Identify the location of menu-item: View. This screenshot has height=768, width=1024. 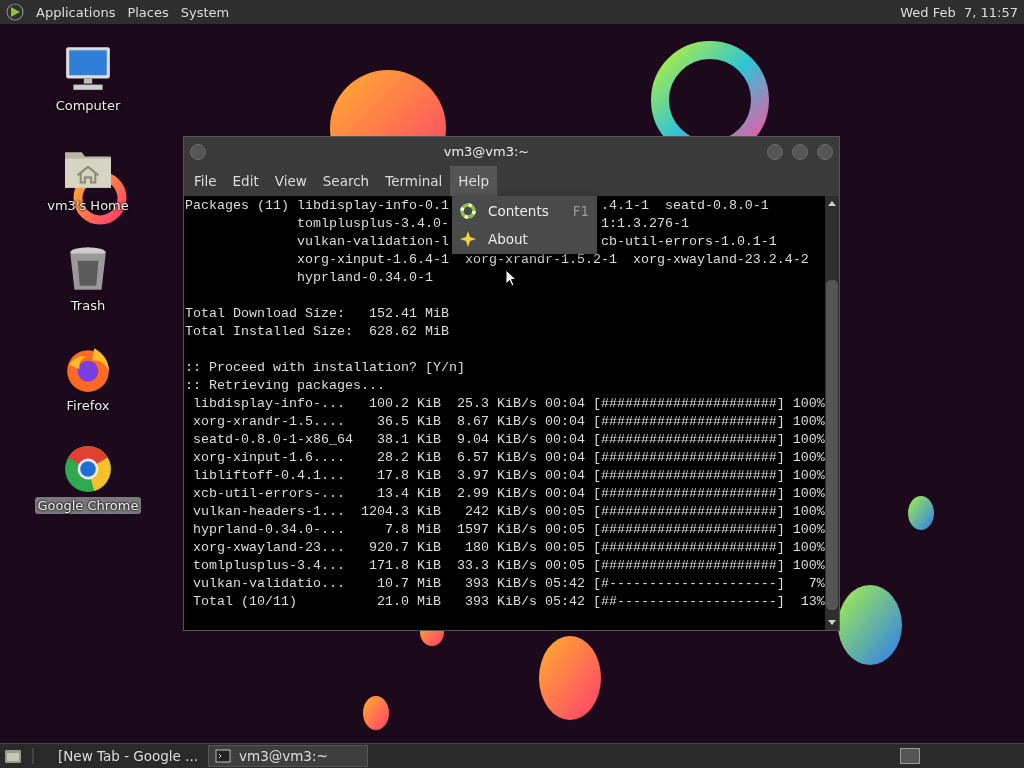
(290, 181).